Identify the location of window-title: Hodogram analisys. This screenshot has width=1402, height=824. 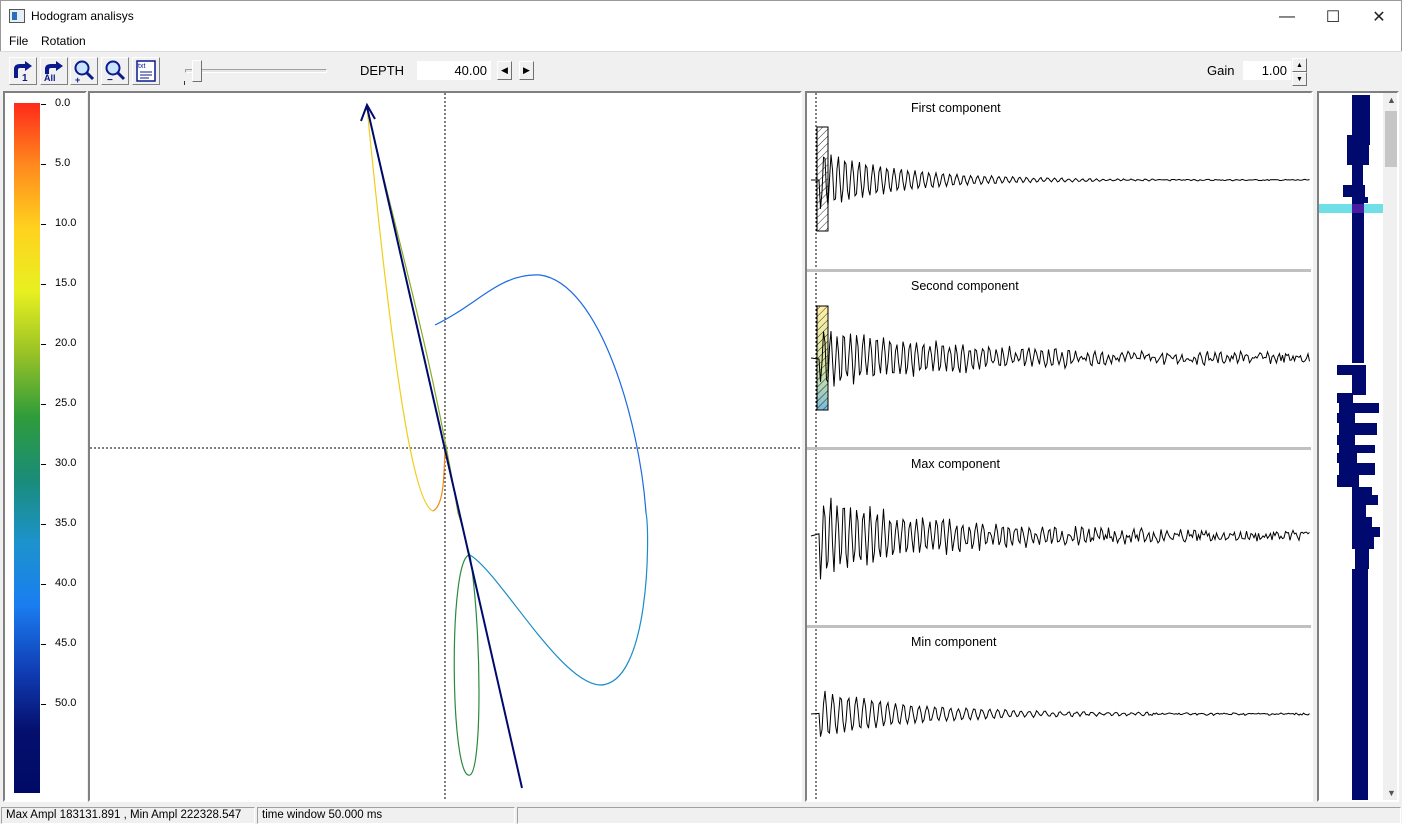
(82, 16).